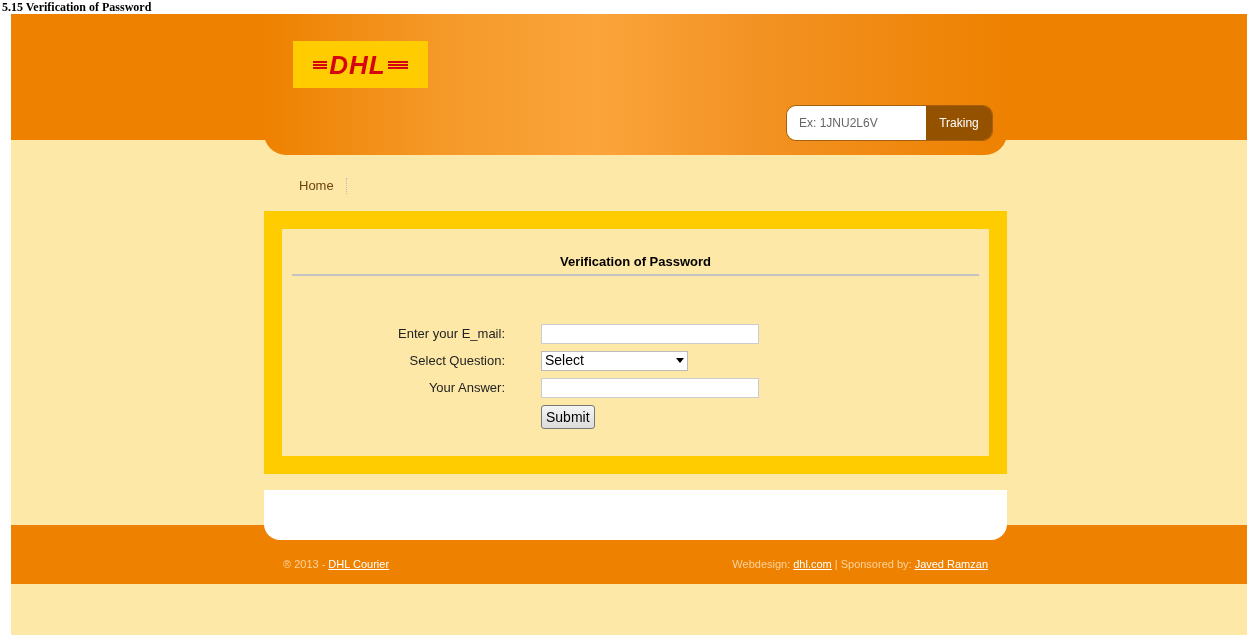  What do you see at coordinates (635, 264) in the screenshot?
I see `form-title: Verification of Password` at bounding box center [635, 264].